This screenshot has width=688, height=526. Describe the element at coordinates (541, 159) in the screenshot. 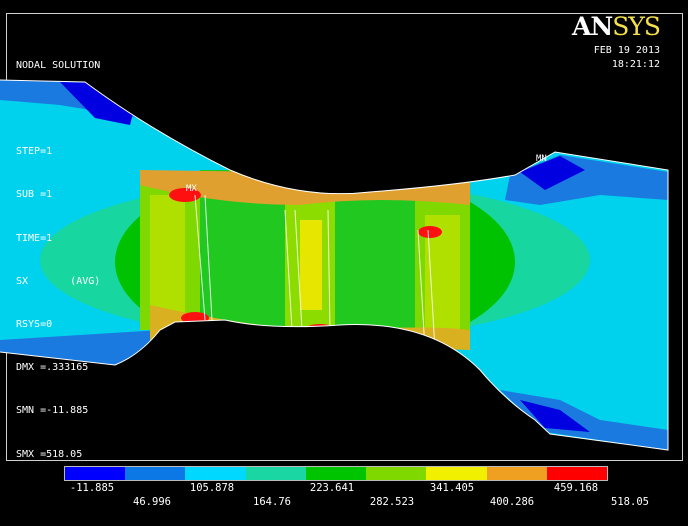

I see `min-marker: MN` at that location.